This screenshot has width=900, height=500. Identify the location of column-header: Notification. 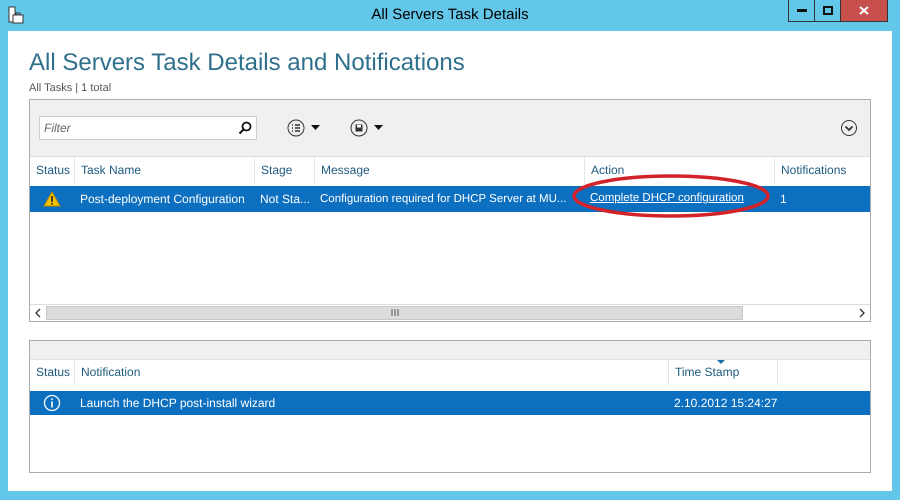
(110, 372).